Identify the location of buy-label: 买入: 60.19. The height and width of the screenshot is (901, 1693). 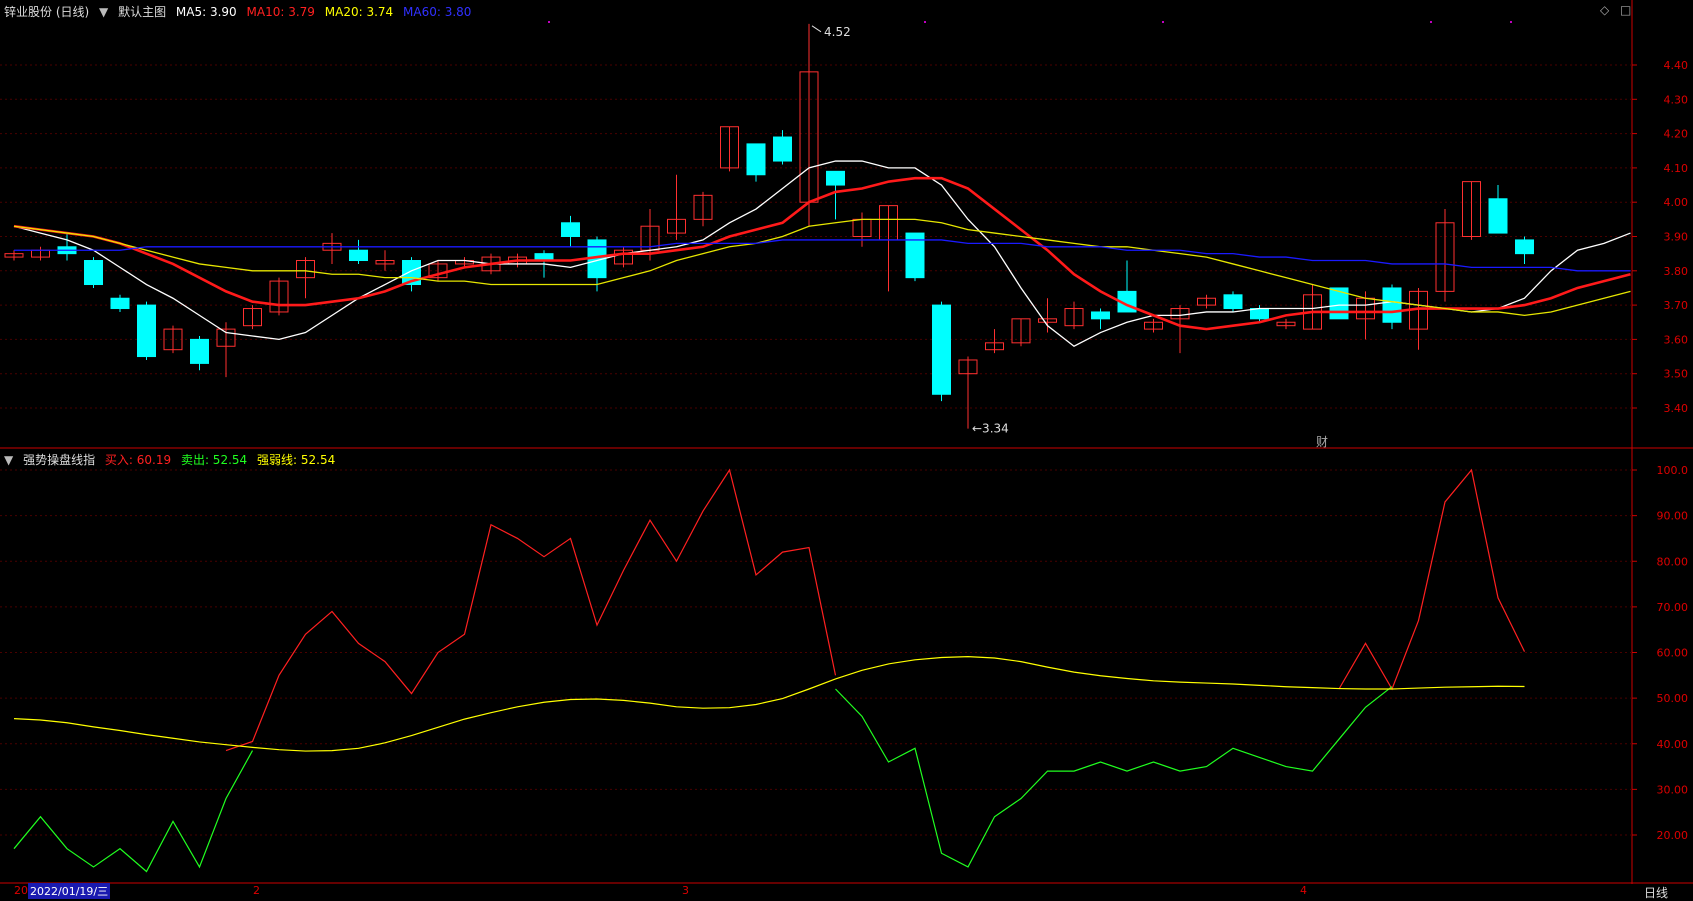
(138, 460).